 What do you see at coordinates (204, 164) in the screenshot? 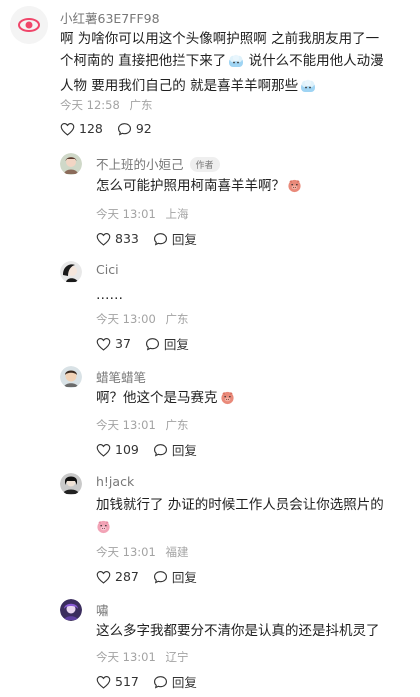
I see `author-badge: 作者` at bounding box center [204, 164].